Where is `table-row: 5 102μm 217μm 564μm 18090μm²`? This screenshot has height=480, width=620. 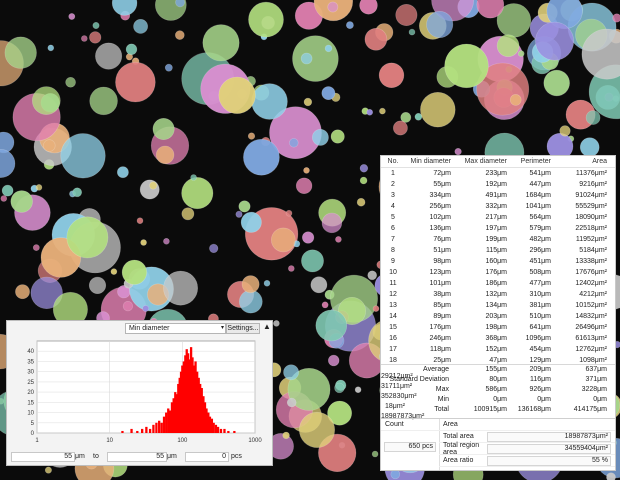
table-row: 5 102μm 217μm 564μm 18090μm² is located at coordinates (498, 217).